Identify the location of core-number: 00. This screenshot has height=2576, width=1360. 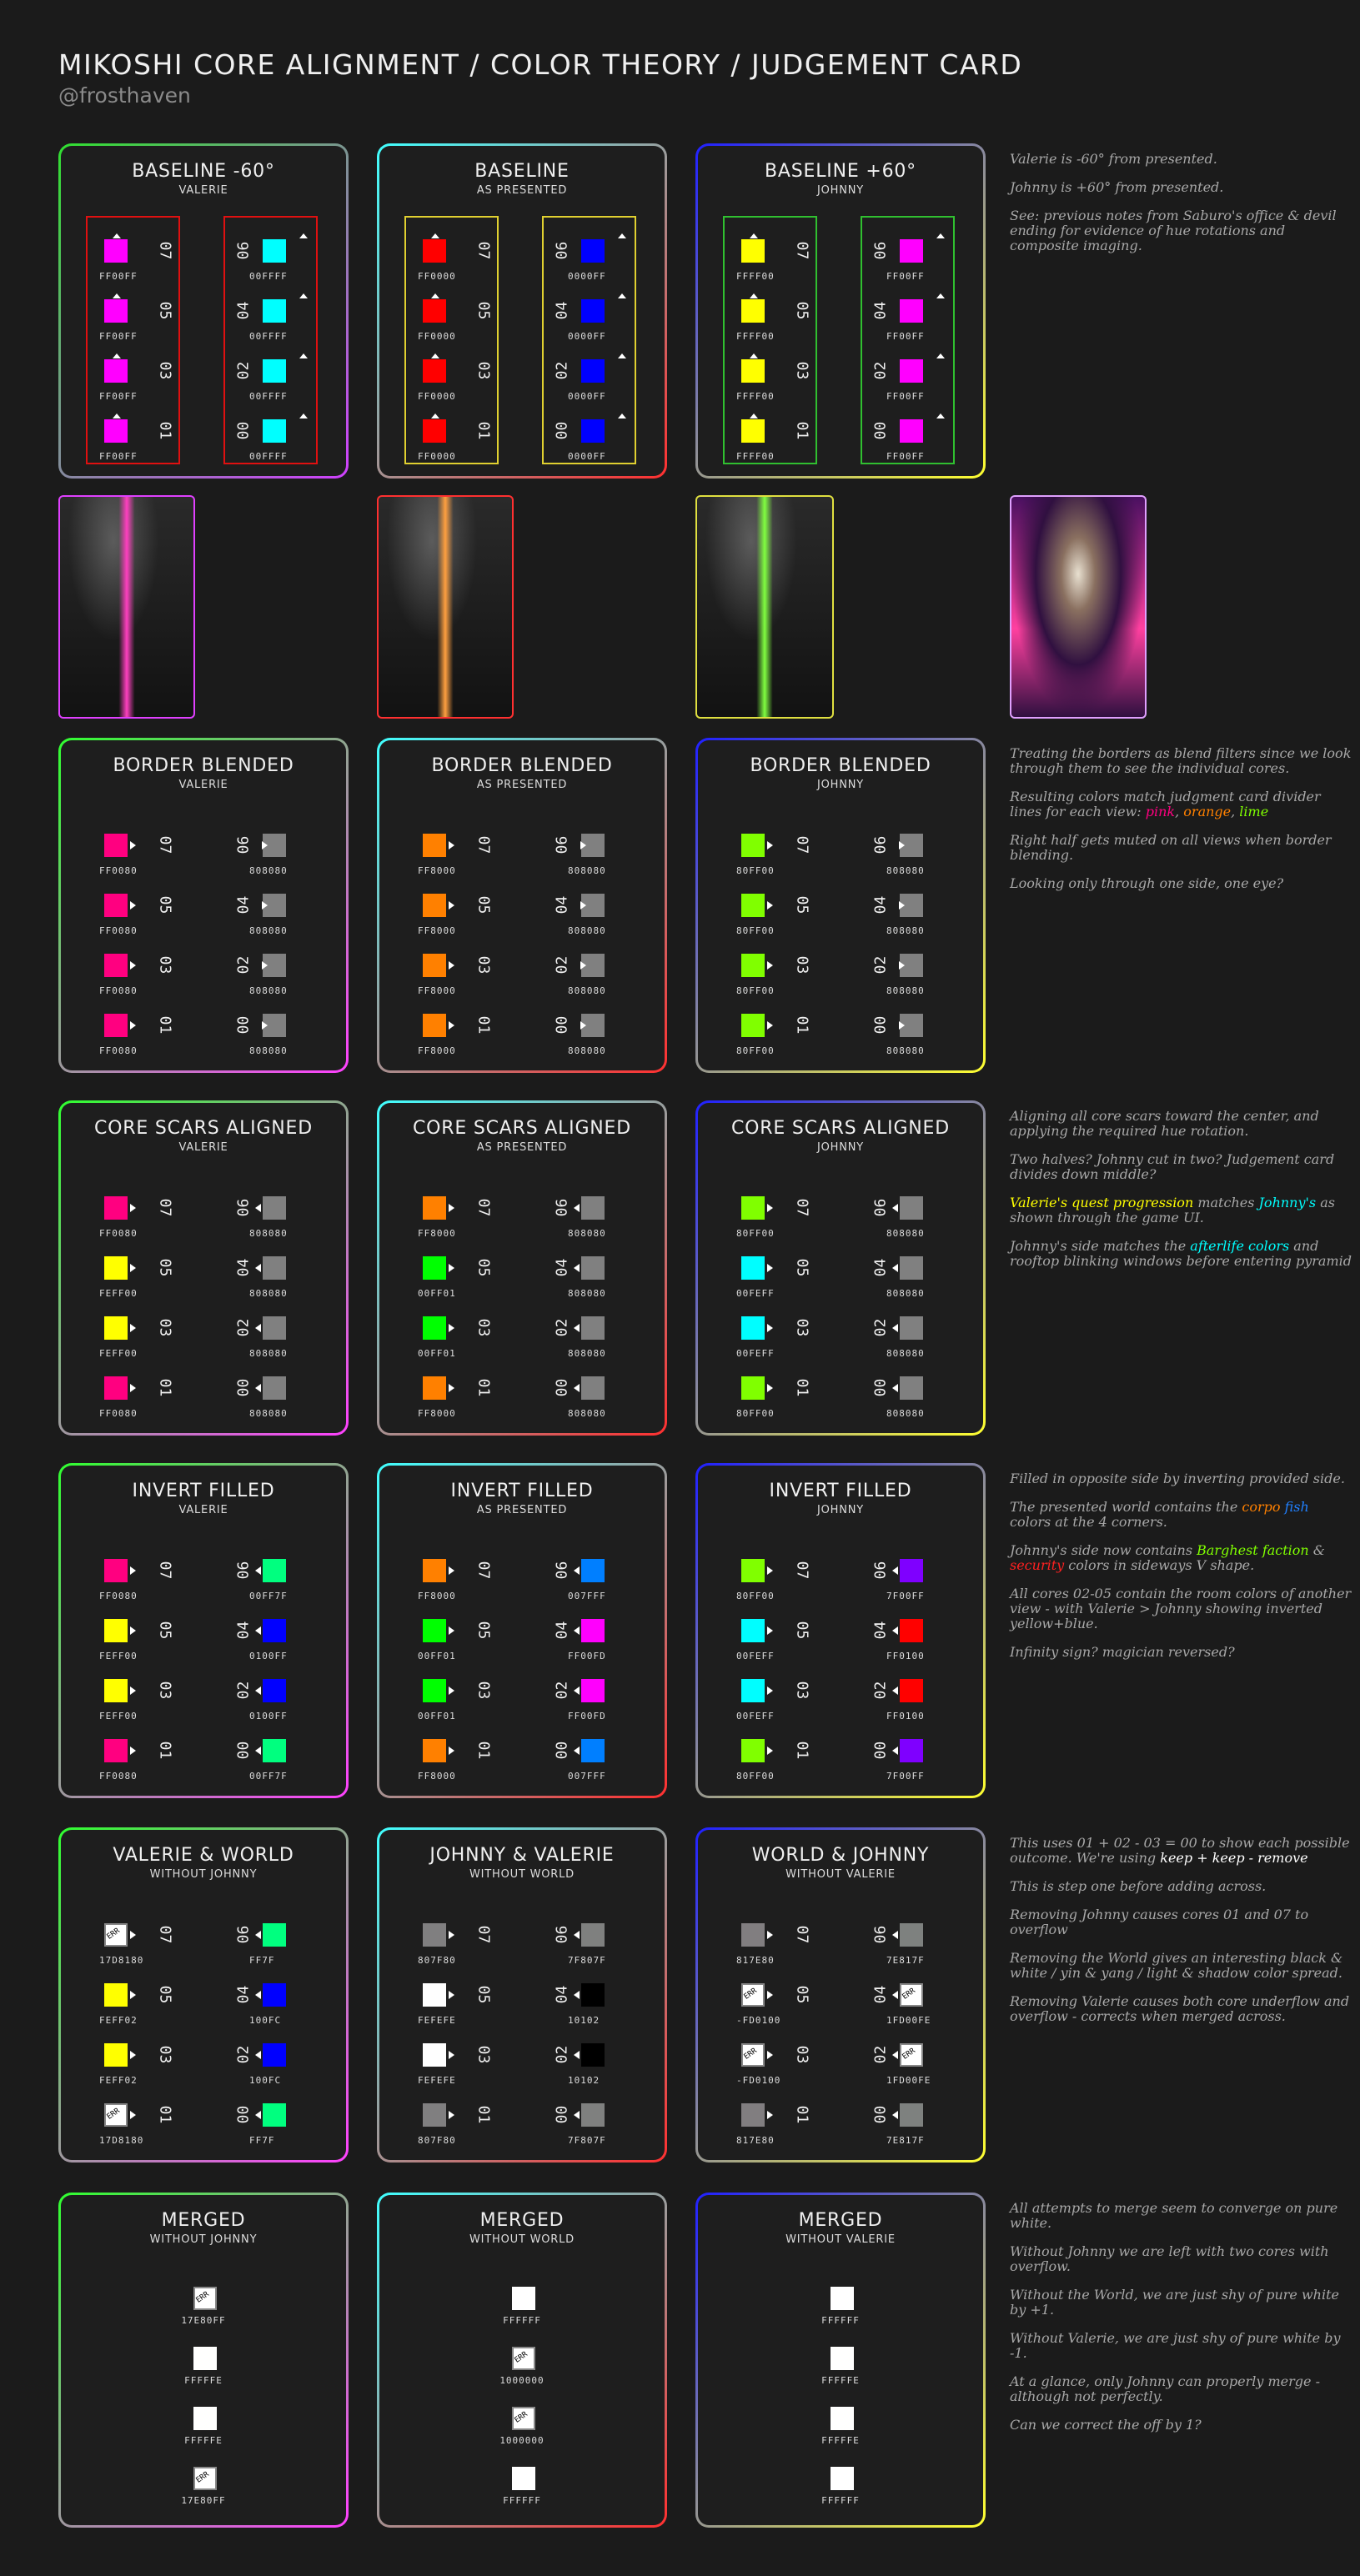
(243, 1387).